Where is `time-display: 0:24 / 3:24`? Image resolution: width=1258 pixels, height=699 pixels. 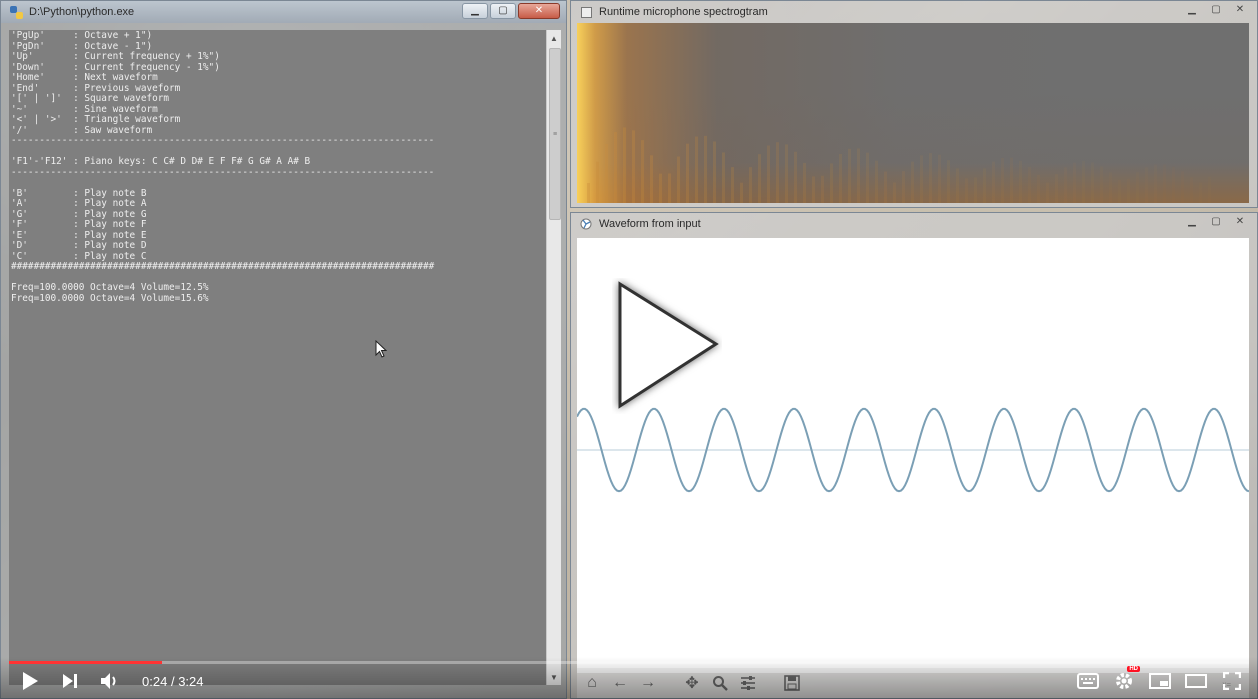
time-display: 0:24 / 3:24 is located at coordinates (173, 681).